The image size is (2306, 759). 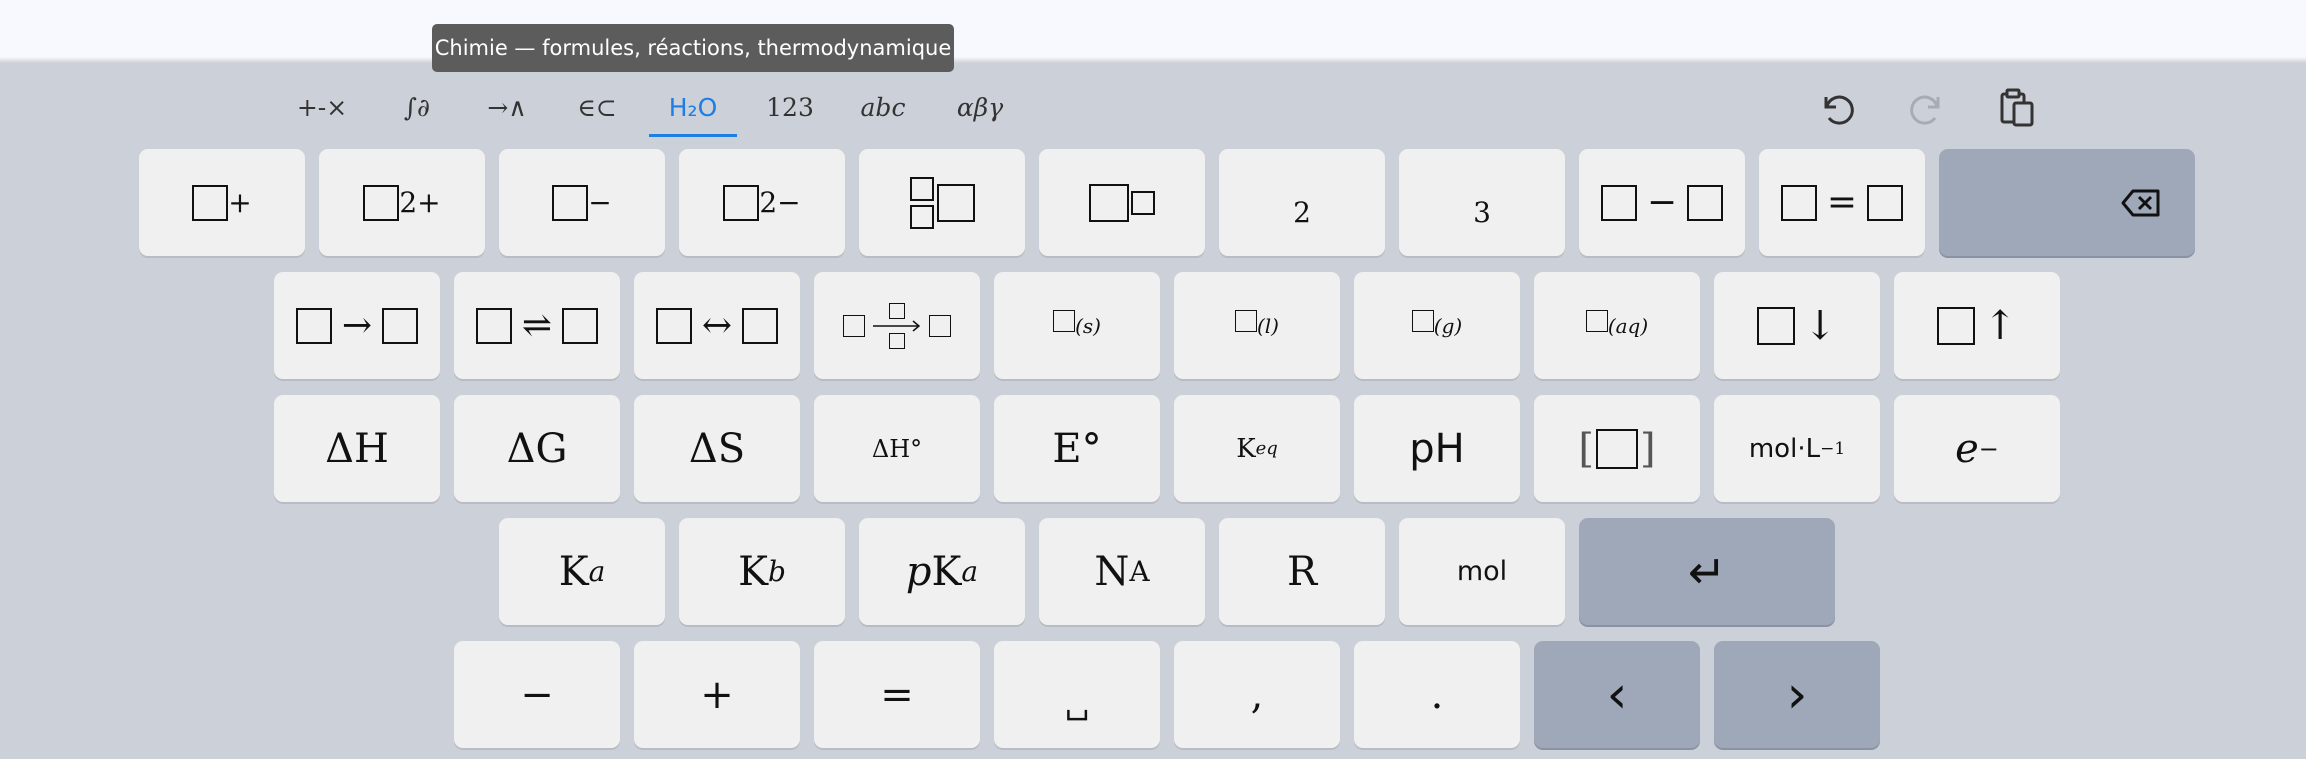 What do you see at coordinates (942, 571) in the screenshot?
I see `key-pka: pKa` at bounding box center [942, 571].